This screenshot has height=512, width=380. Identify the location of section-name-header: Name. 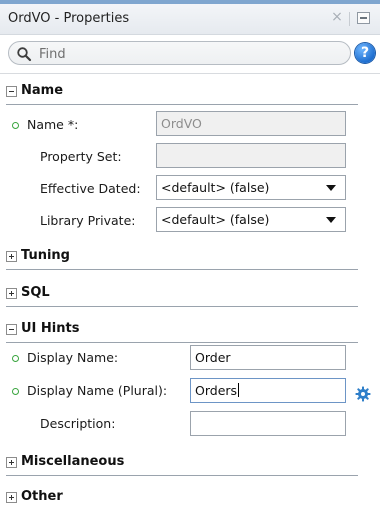
(190, 93).